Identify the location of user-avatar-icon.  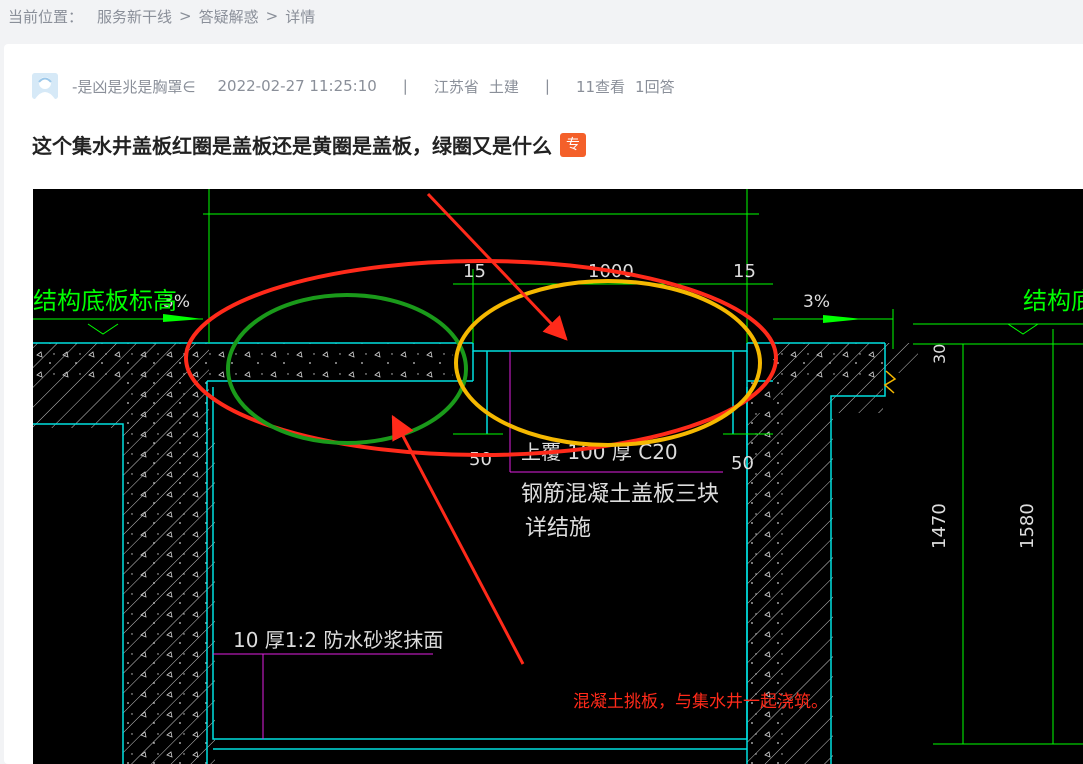
(45, 86).